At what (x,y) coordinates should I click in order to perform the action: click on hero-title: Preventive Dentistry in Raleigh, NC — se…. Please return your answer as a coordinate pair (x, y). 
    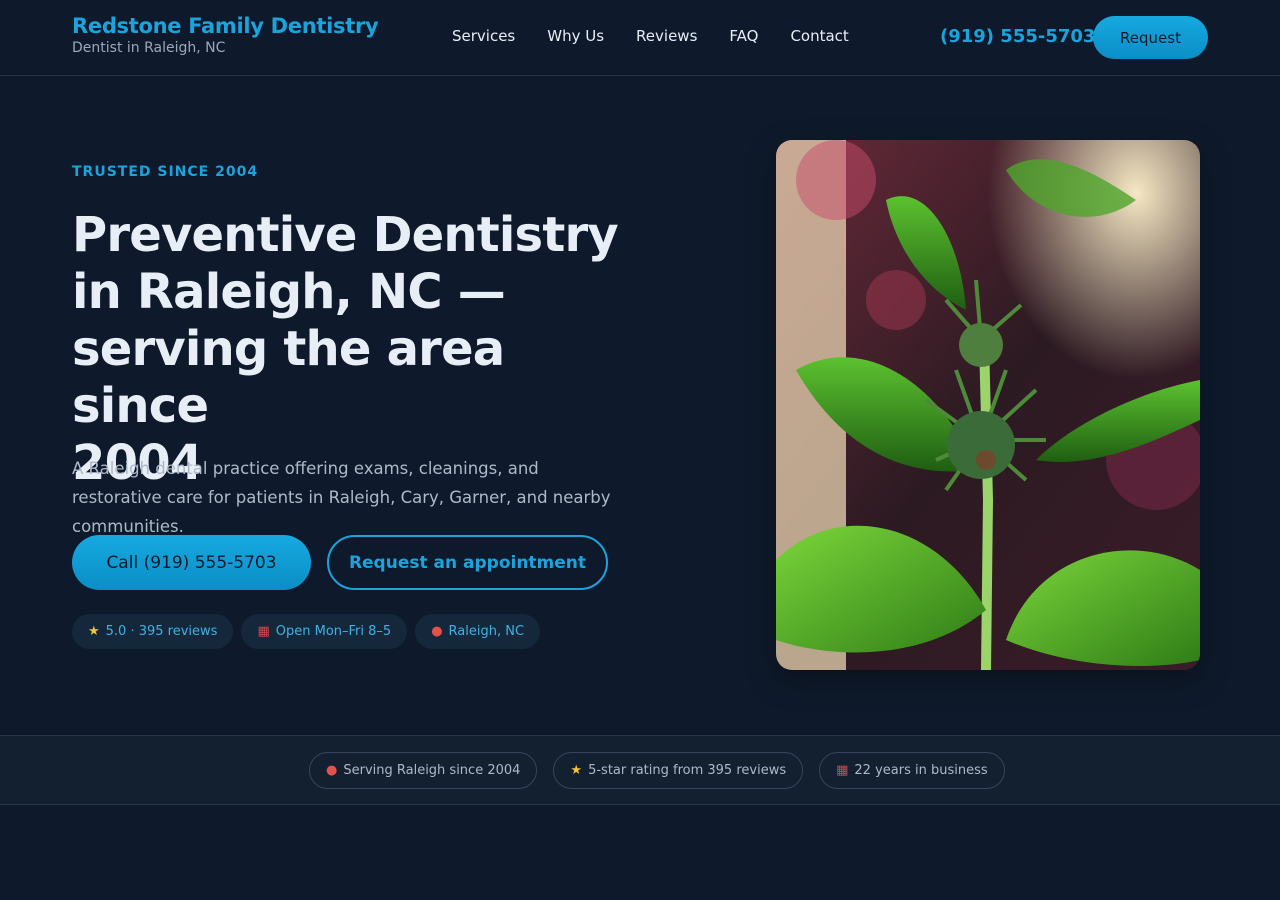
    Looking at the image, I should click on (352, 349).